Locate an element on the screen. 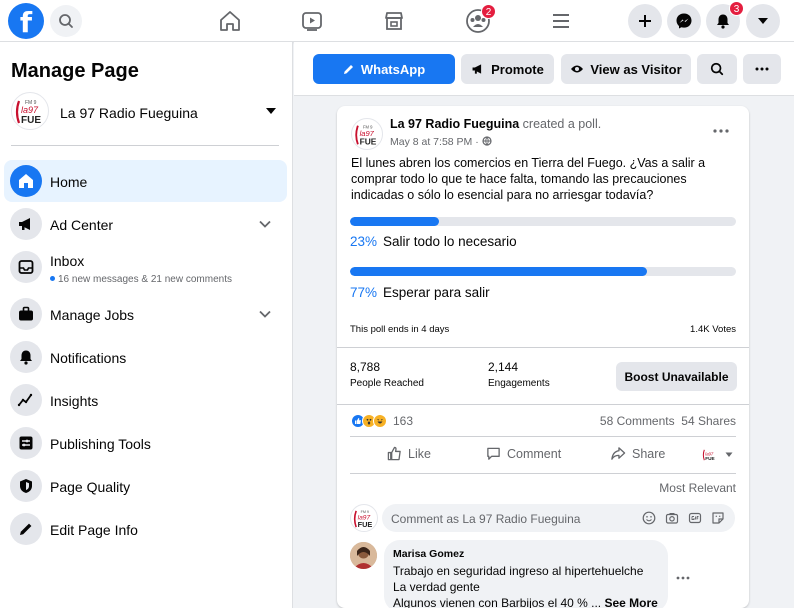  sidebar-item-label: Ad Center is located at coordinates (82, 225).